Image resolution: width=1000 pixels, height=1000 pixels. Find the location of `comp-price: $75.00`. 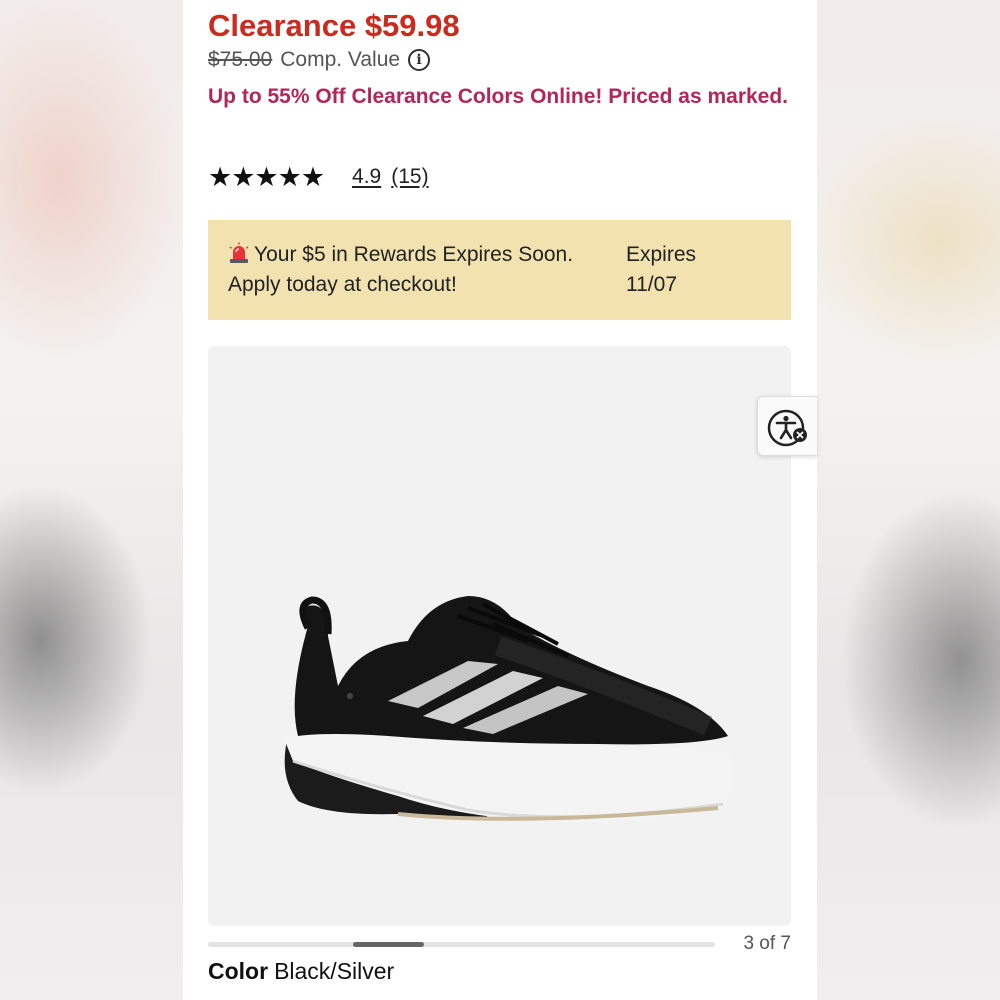

comp-price: $75.00 is located at coordinates (240, 59).